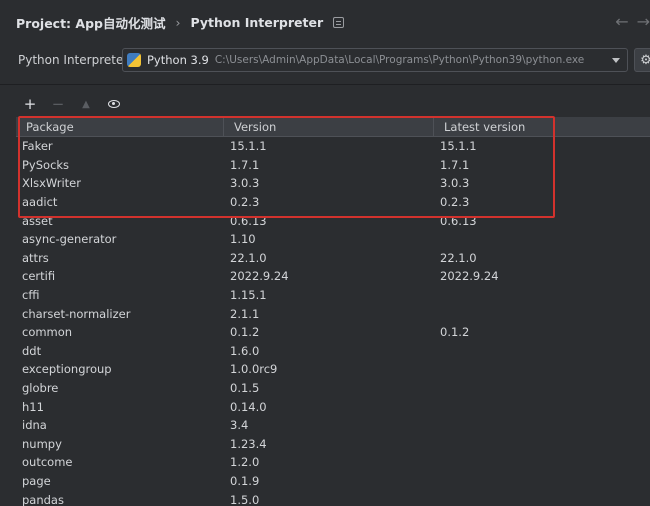  What do you see at coordinates (245, 350) in the screenshot?
I see `package-version: 1.6.0` at bounding box center [245, 350].